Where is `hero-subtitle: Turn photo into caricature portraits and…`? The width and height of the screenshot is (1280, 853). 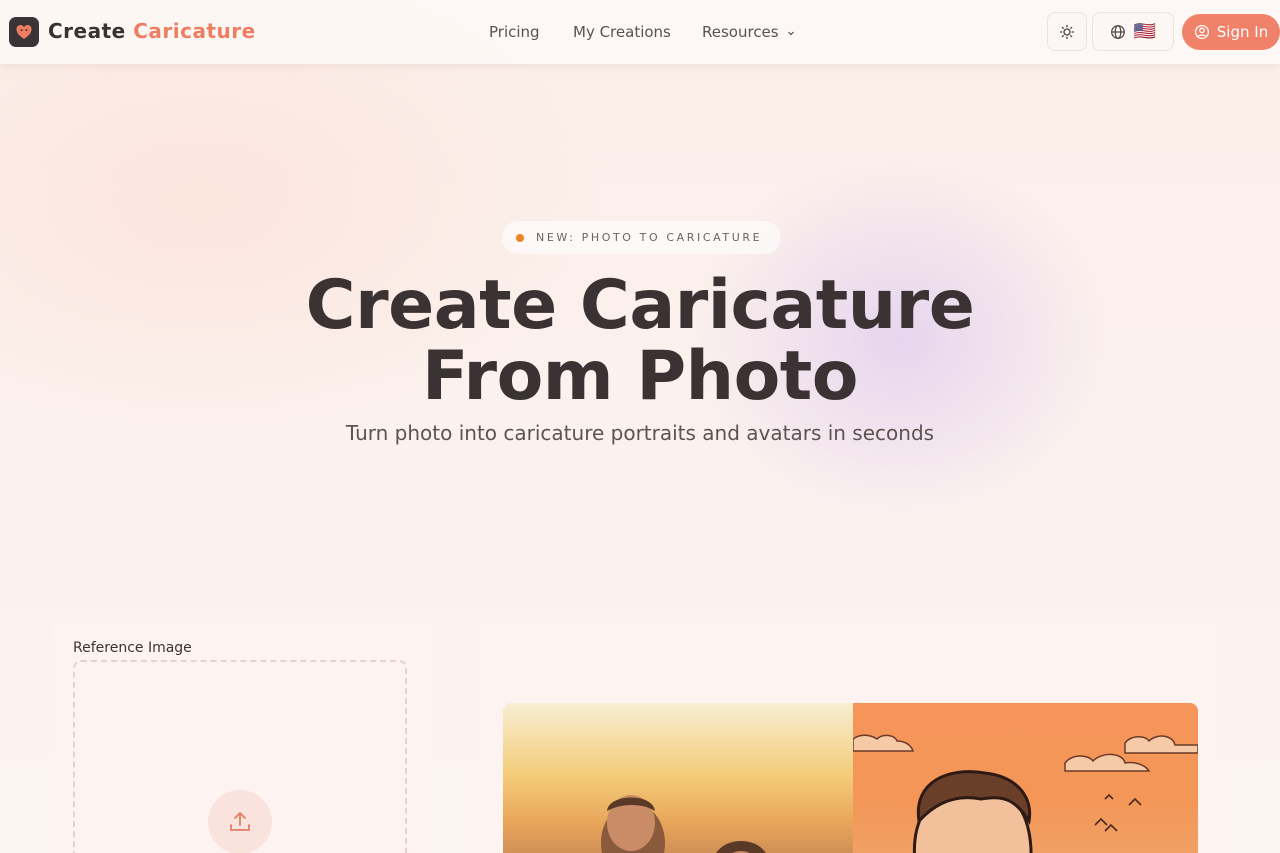 hero-subtitle: Turn photo into caricature portraits and… is located at coordinates (640, 433).